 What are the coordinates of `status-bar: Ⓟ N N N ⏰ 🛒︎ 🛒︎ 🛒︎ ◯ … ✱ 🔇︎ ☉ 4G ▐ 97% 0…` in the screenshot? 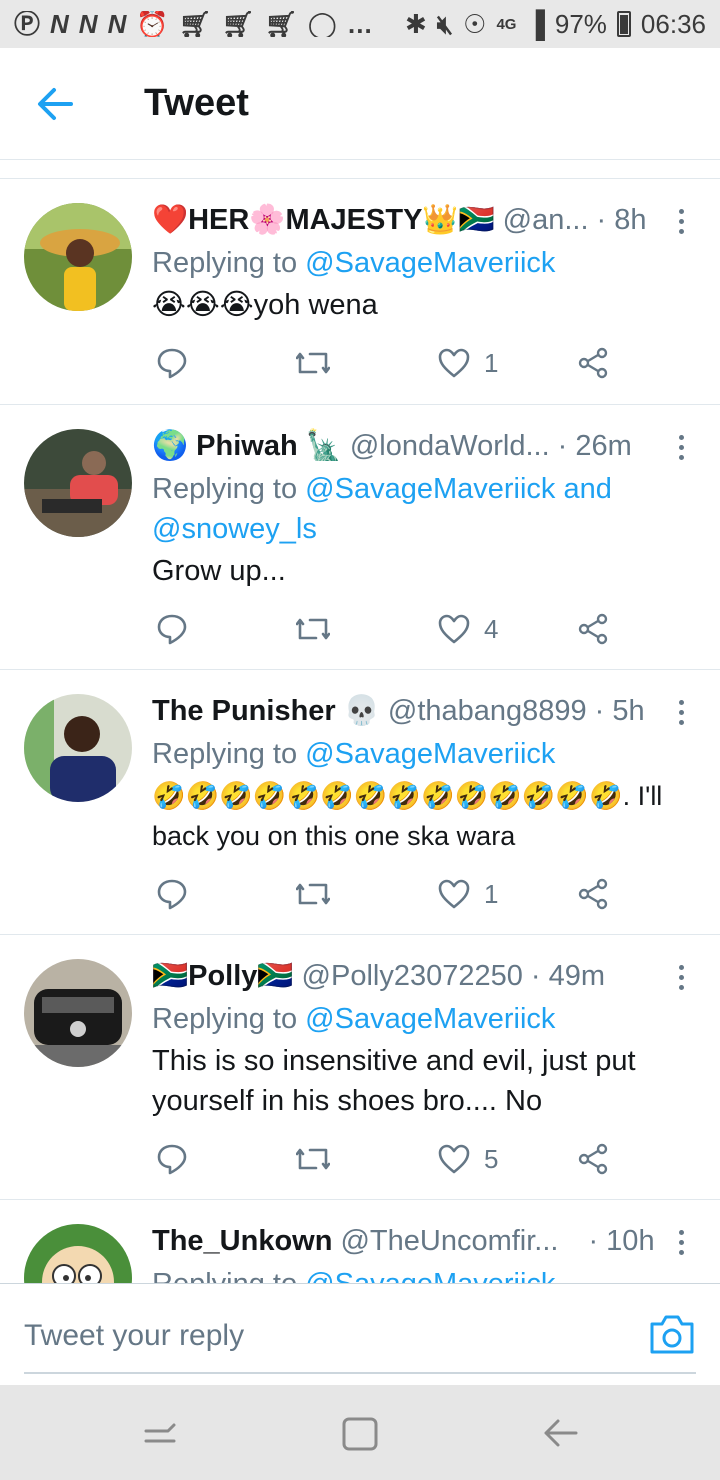 It's located at (360, 24).